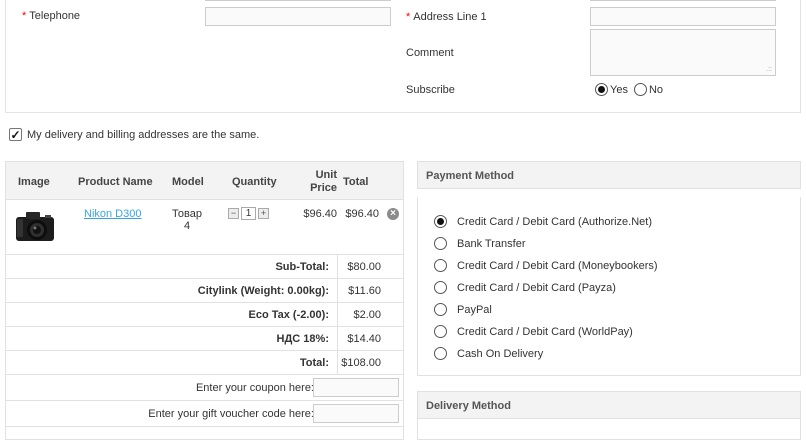 The image size is (806, 440). Describe the element at coordinates (500, 354) in the screenshot. I see `payment-option-label: Cash On Delivery` at that location.